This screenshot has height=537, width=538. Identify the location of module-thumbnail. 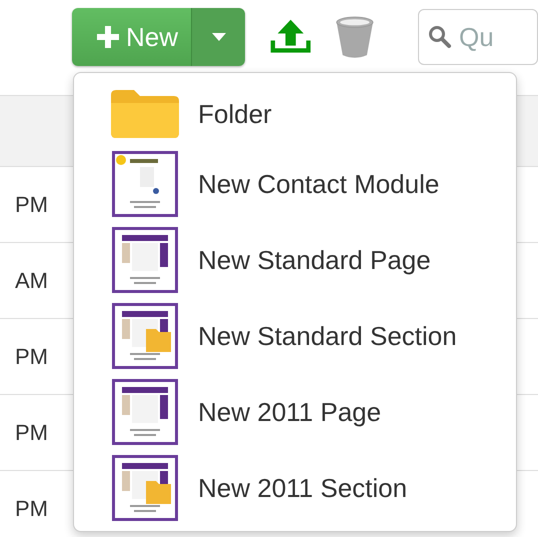
(145, 184).